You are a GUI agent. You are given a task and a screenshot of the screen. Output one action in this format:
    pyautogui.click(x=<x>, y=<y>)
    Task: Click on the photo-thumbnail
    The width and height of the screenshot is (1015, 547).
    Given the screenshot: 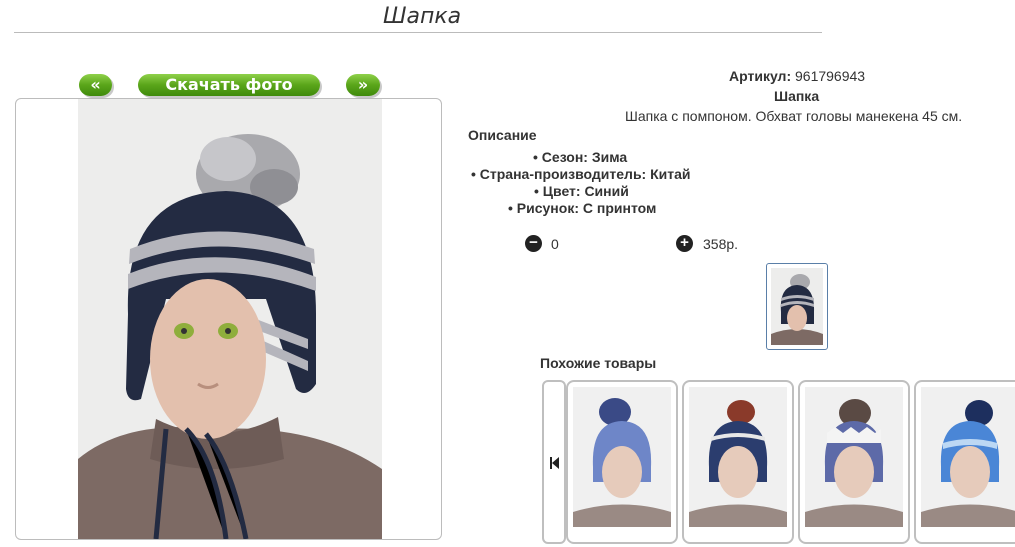 What is the action you would take?
    pyautogui.click(x=797, y=306)
    